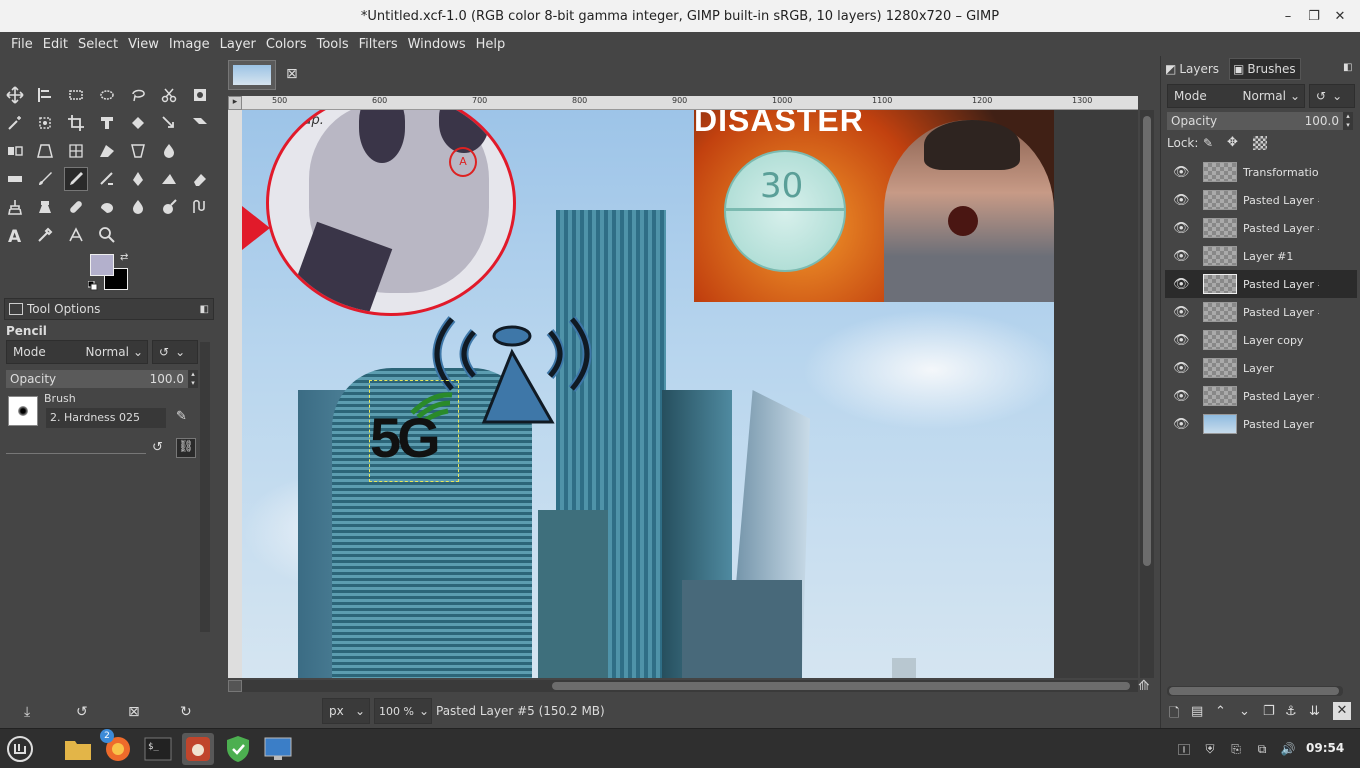 This screenshot has height=768, width=1360. What do you see at coordinates (1147, 394) in the screenshot?
I see `vertical-scrollbar` at bounding box center [1147, 394].